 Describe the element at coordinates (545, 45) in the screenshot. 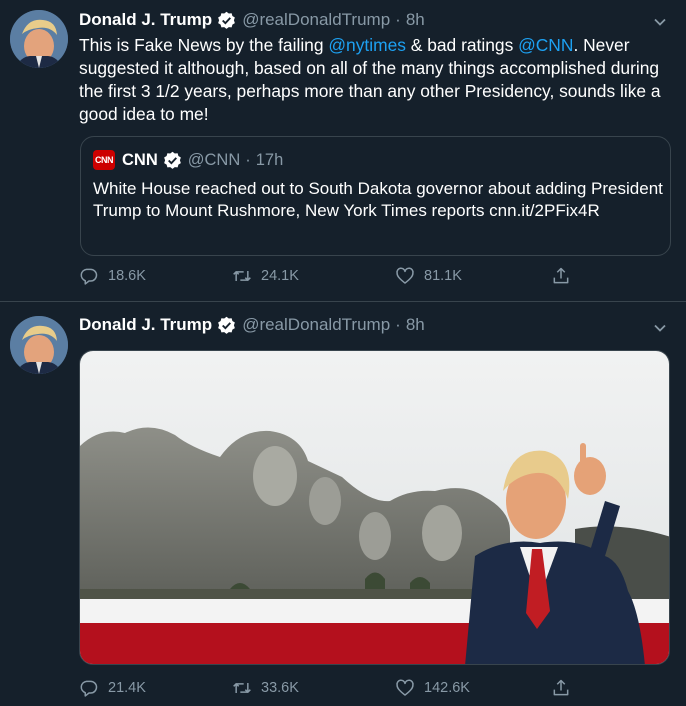

I see `mention-link: @CNN` at that location.